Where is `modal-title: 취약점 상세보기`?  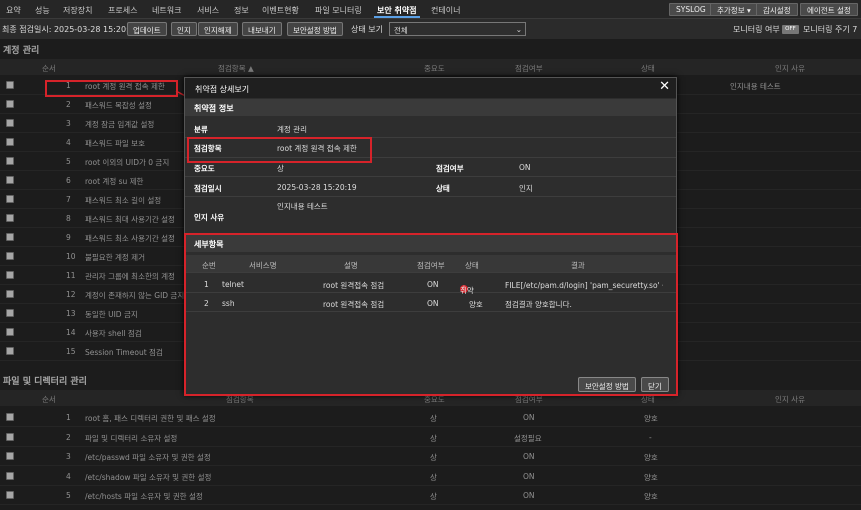 modal-title: 취약점 상세보기 is located at coordinates (222, 89).